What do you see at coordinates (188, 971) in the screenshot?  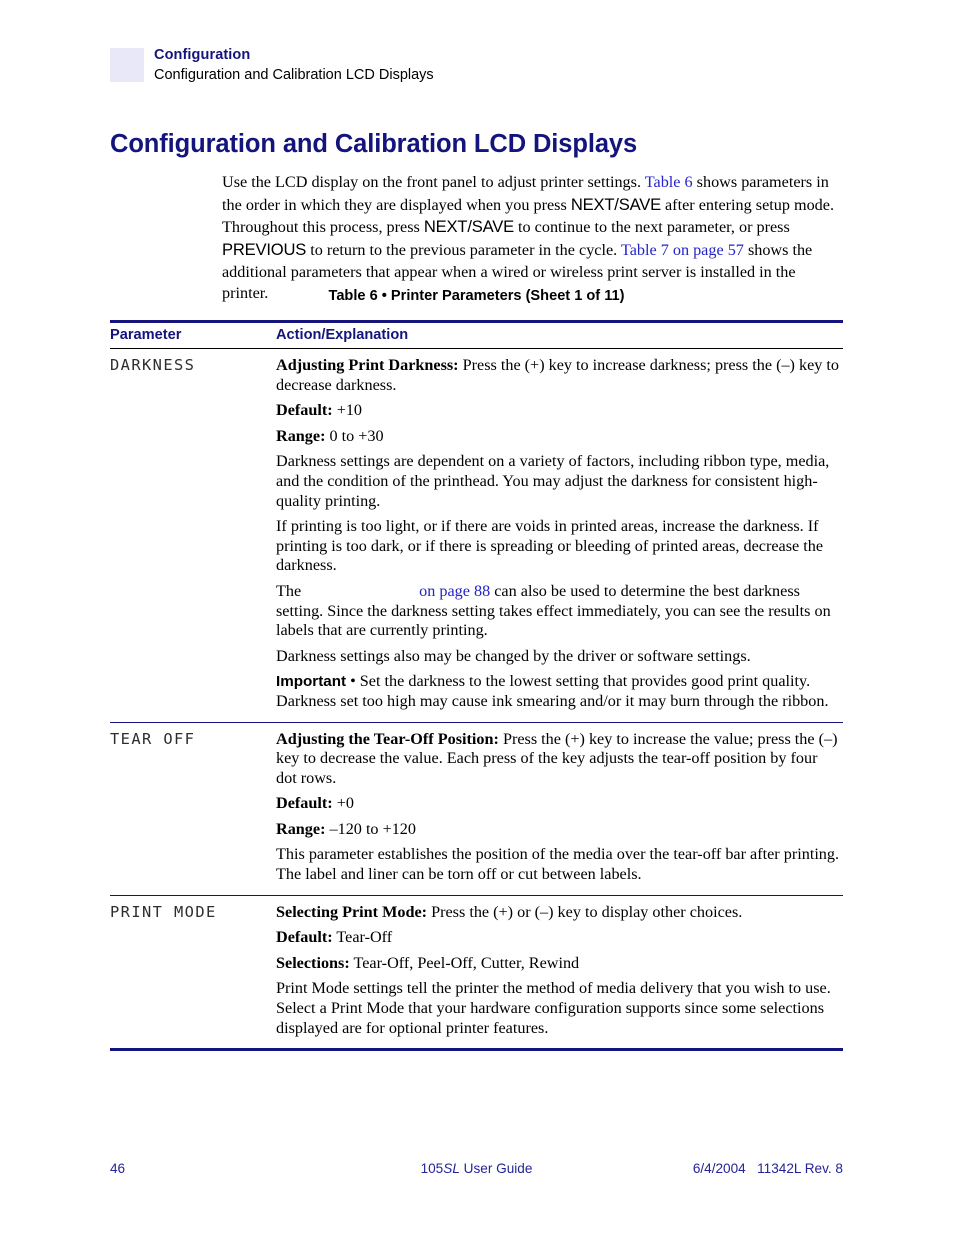 I see `parameter-cell-print-mode: PRINT MODE` at bounding box center [188, 971].